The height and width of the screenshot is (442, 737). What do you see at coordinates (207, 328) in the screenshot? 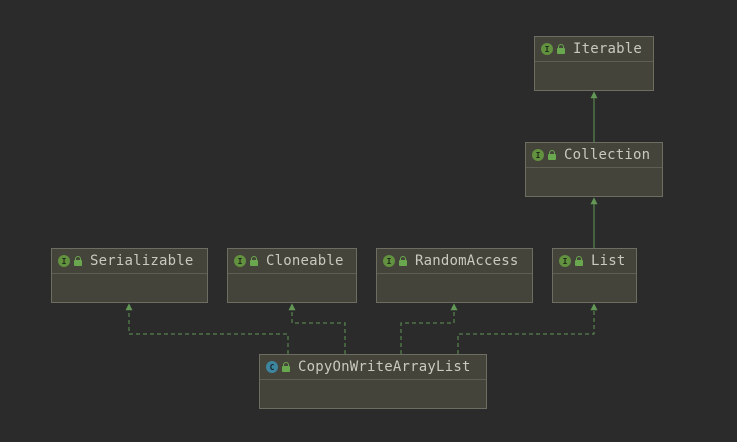
I see `edge-cowal-implements-serializable` at bounding box center [207, 328].